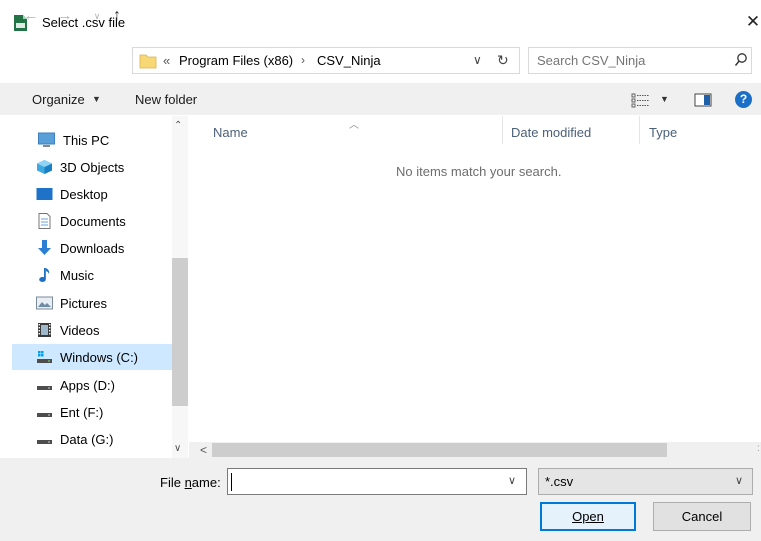 The image size is (761, 541). I want to click on file-name-label-accel: n, so click(188, 482).